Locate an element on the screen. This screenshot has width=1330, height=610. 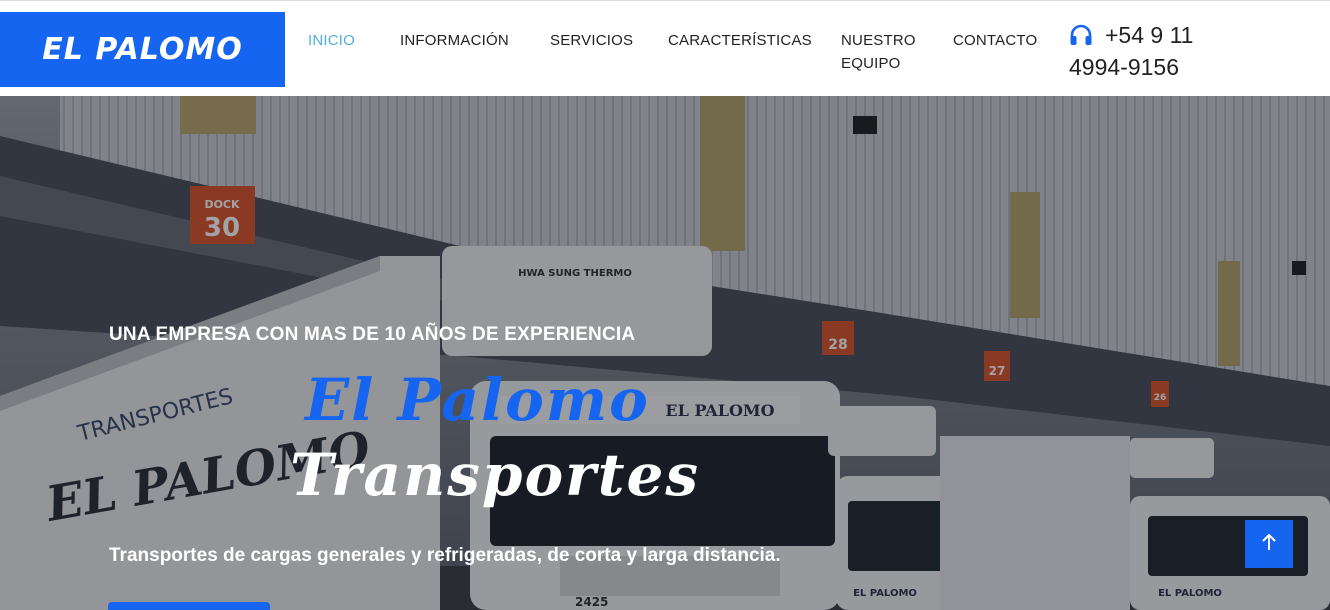
hero-cta-button is located at coordinates (189, 606).